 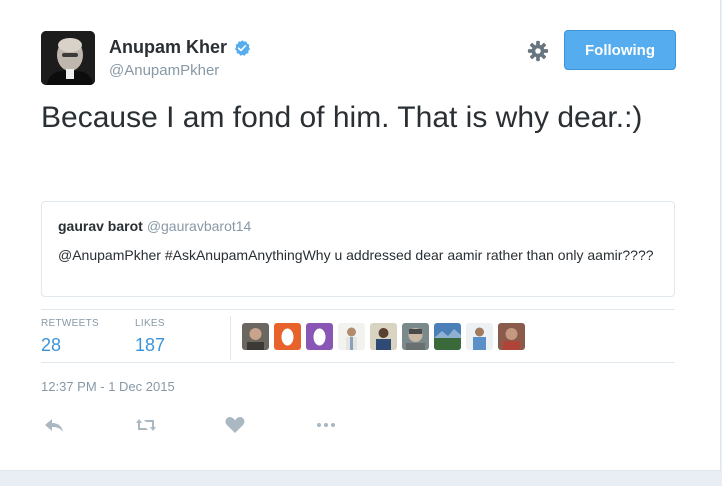 I want to click on author-name-text: Anupam Kher, so click(x=168, y=47).